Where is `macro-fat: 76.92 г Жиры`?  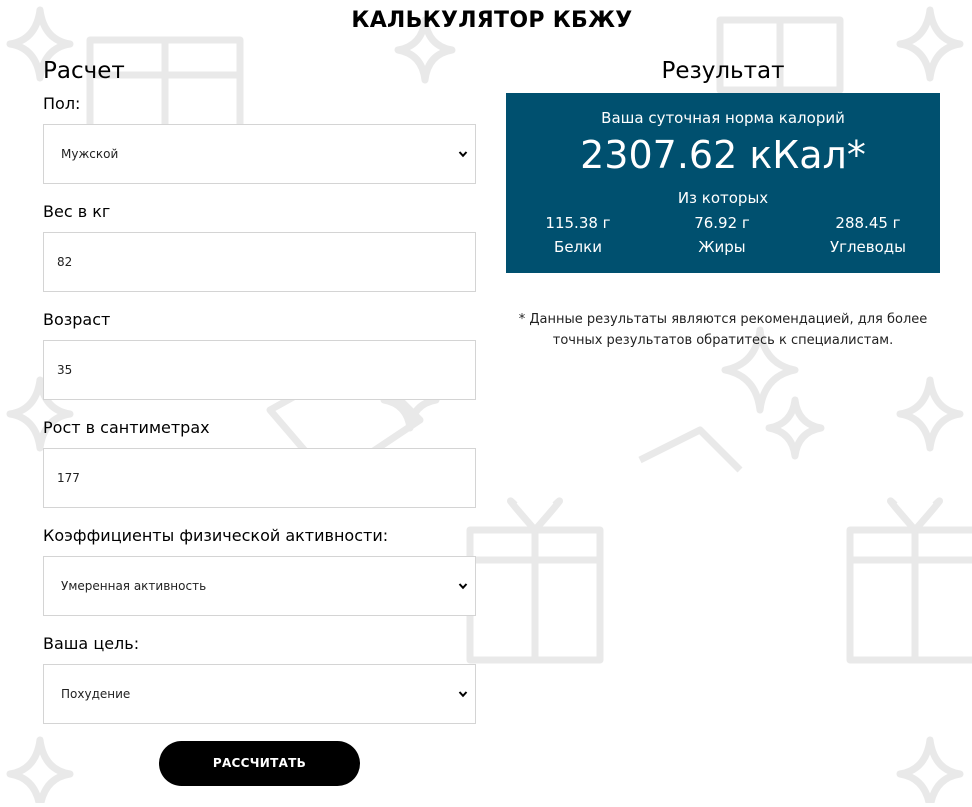 macro-fat: 76.92 г Жиры is located at coordinates (722, 235).